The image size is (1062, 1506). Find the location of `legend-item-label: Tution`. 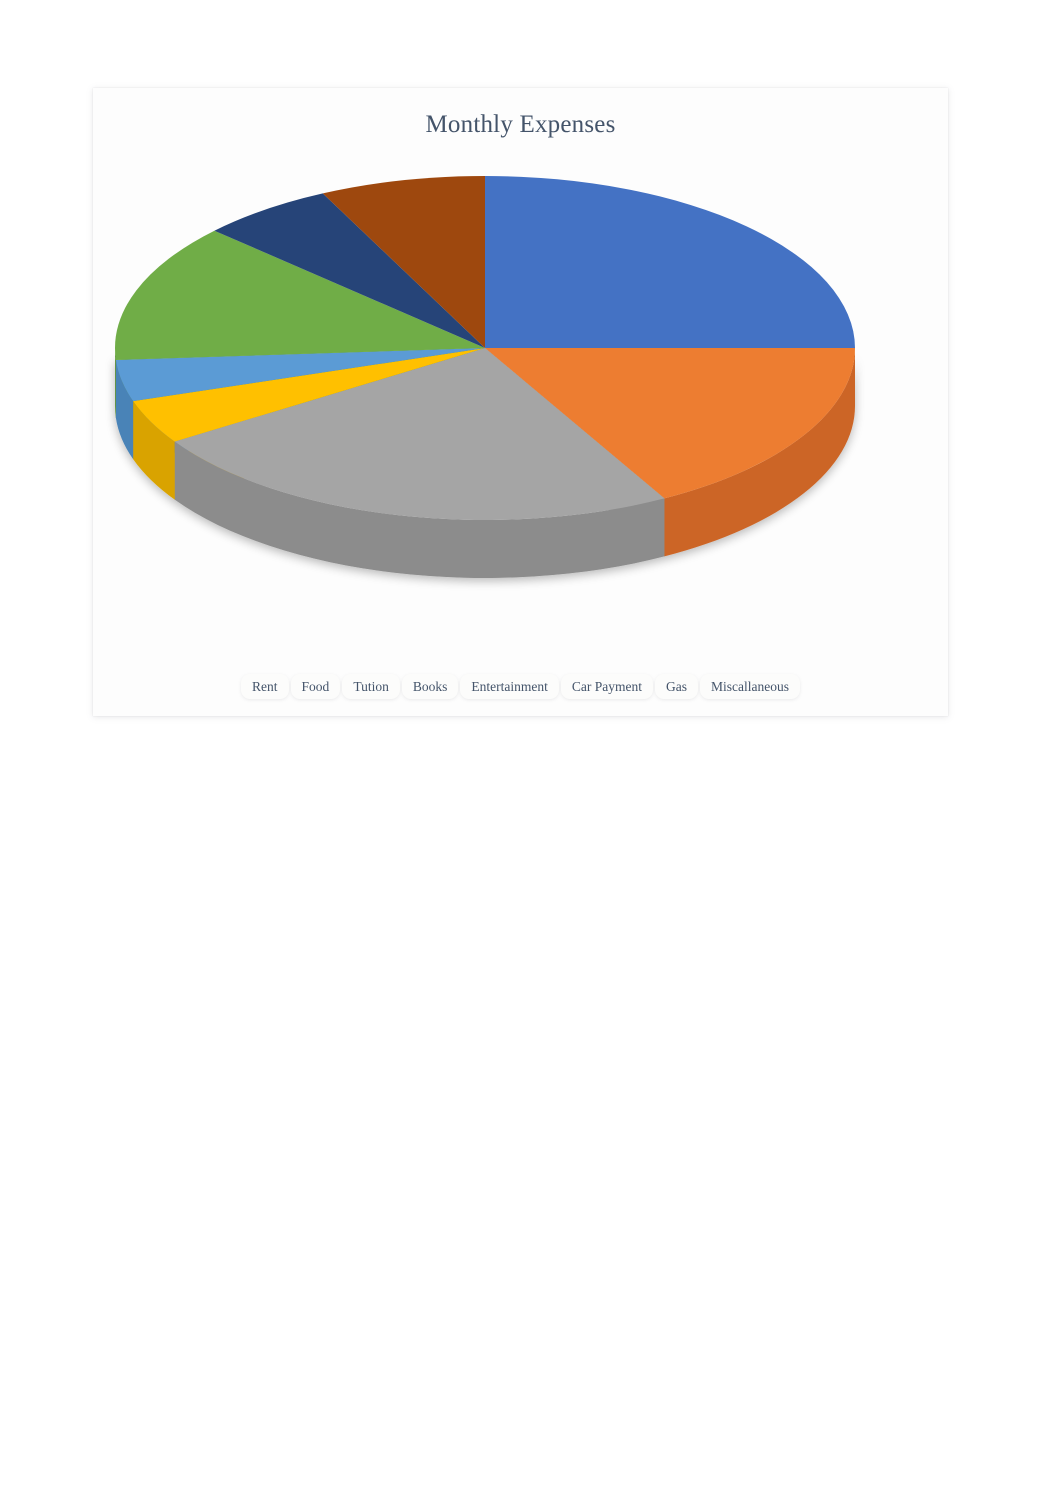

legend-item-label: Tution is located at coordinates (371, 686).